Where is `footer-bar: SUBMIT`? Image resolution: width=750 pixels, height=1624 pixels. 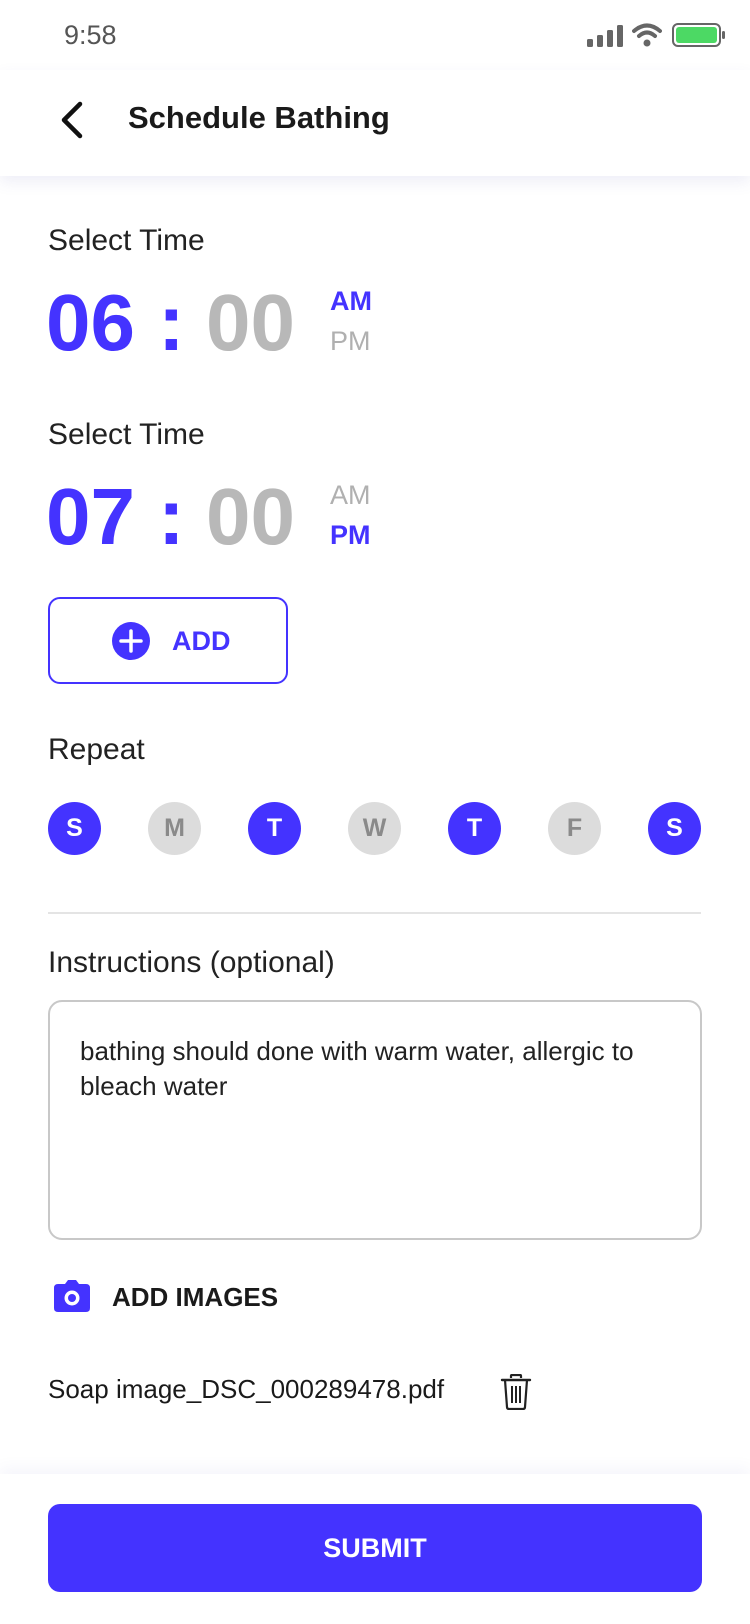 footer-bar: SUBMIT is located at coordinates (375, 1549).